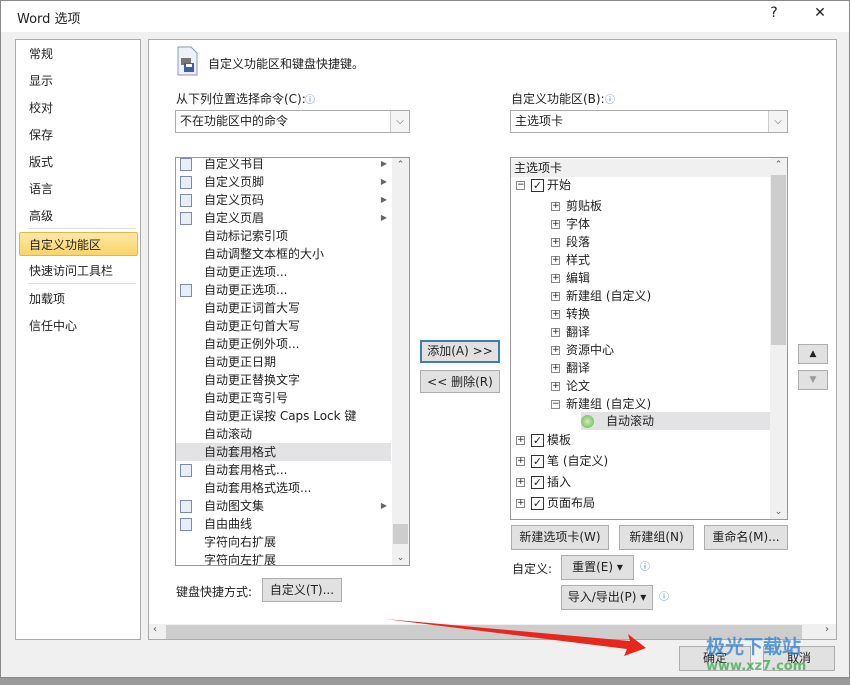 Image resolution: width=850 pixels, height=685 pixels. Describe the element at coordinates (78, 244) in the screenshot. I see `sidebar-item-7: 自定义功能区` at that location.